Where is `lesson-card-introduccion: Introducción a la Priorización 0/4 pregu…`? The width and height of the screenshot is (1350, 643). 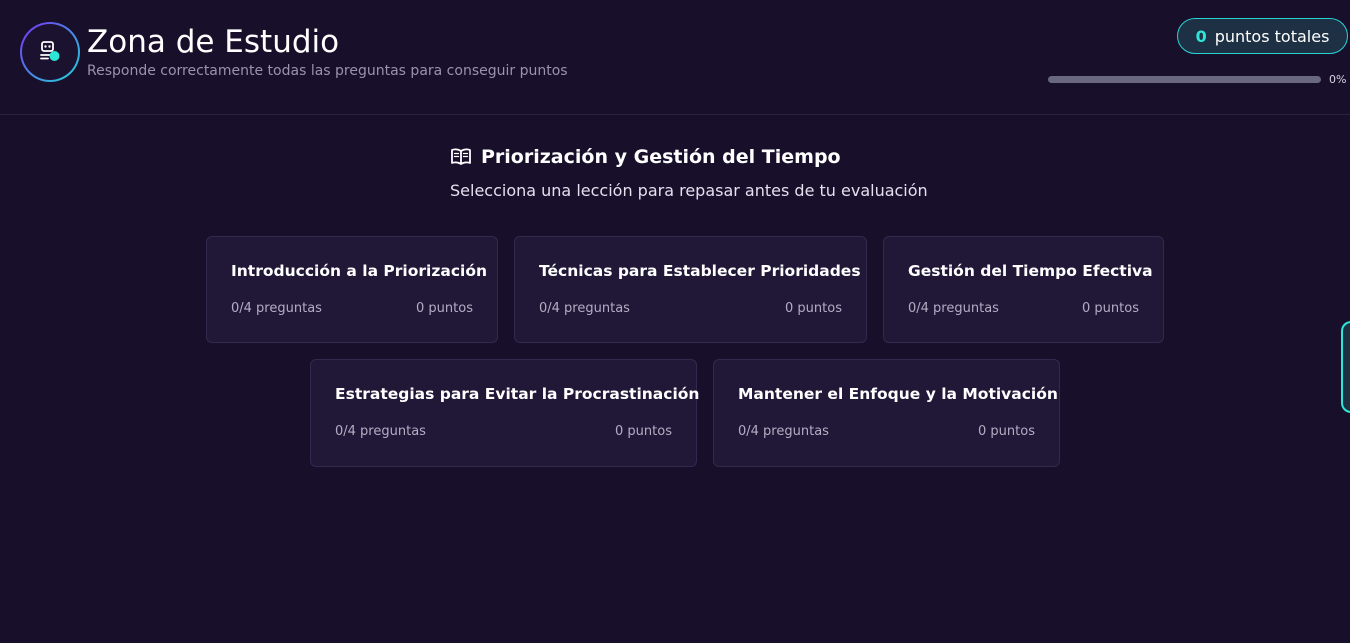 lesson-card-introduccion: Introducción a la Priorización 0/4 pregu… is located at coordinates (352, 289).